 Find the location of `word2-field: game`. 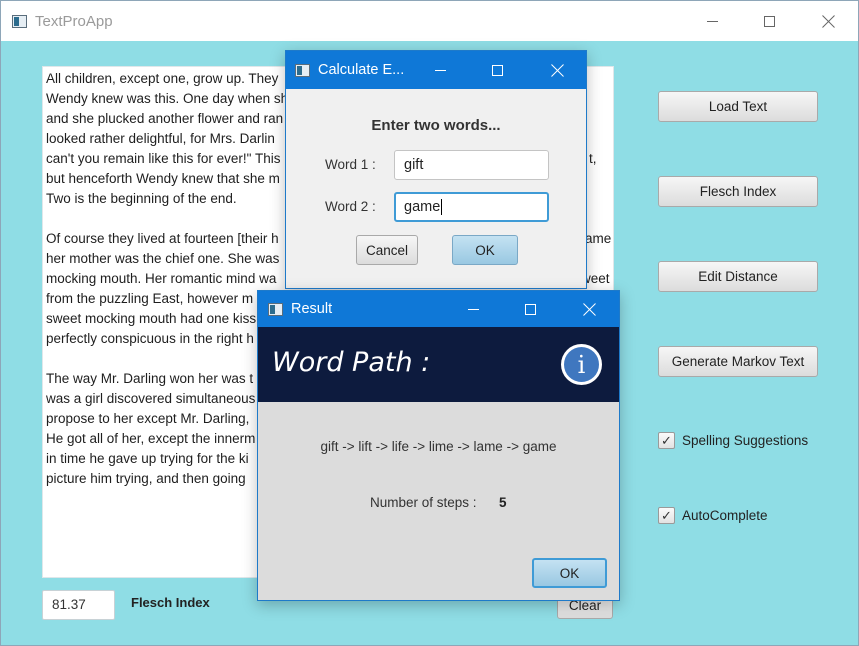

word2-field: game is located at coordinates (471, 207).